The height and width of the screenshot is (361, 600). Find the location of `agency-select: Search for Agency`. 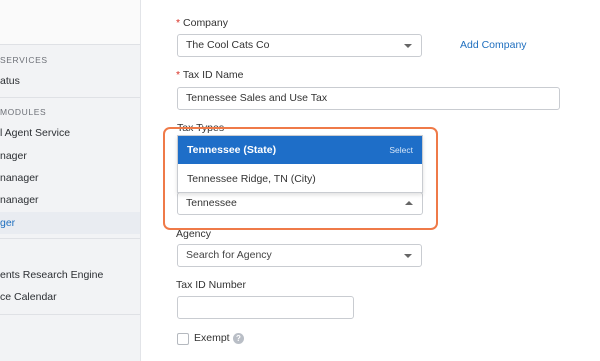

agency-select: Search for Agency is located at coordinates (299, 255).